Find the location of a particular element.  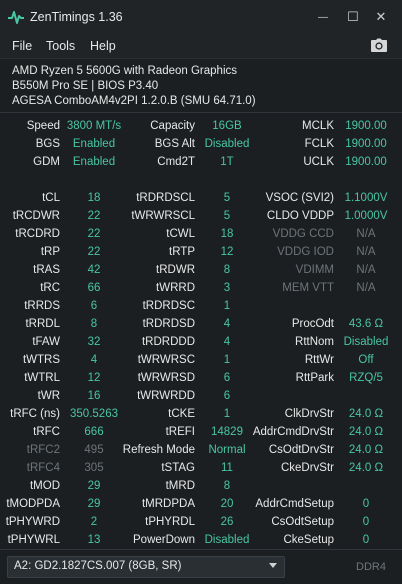

timing-label: tWRWRDD is located at coordinates (166, 396).